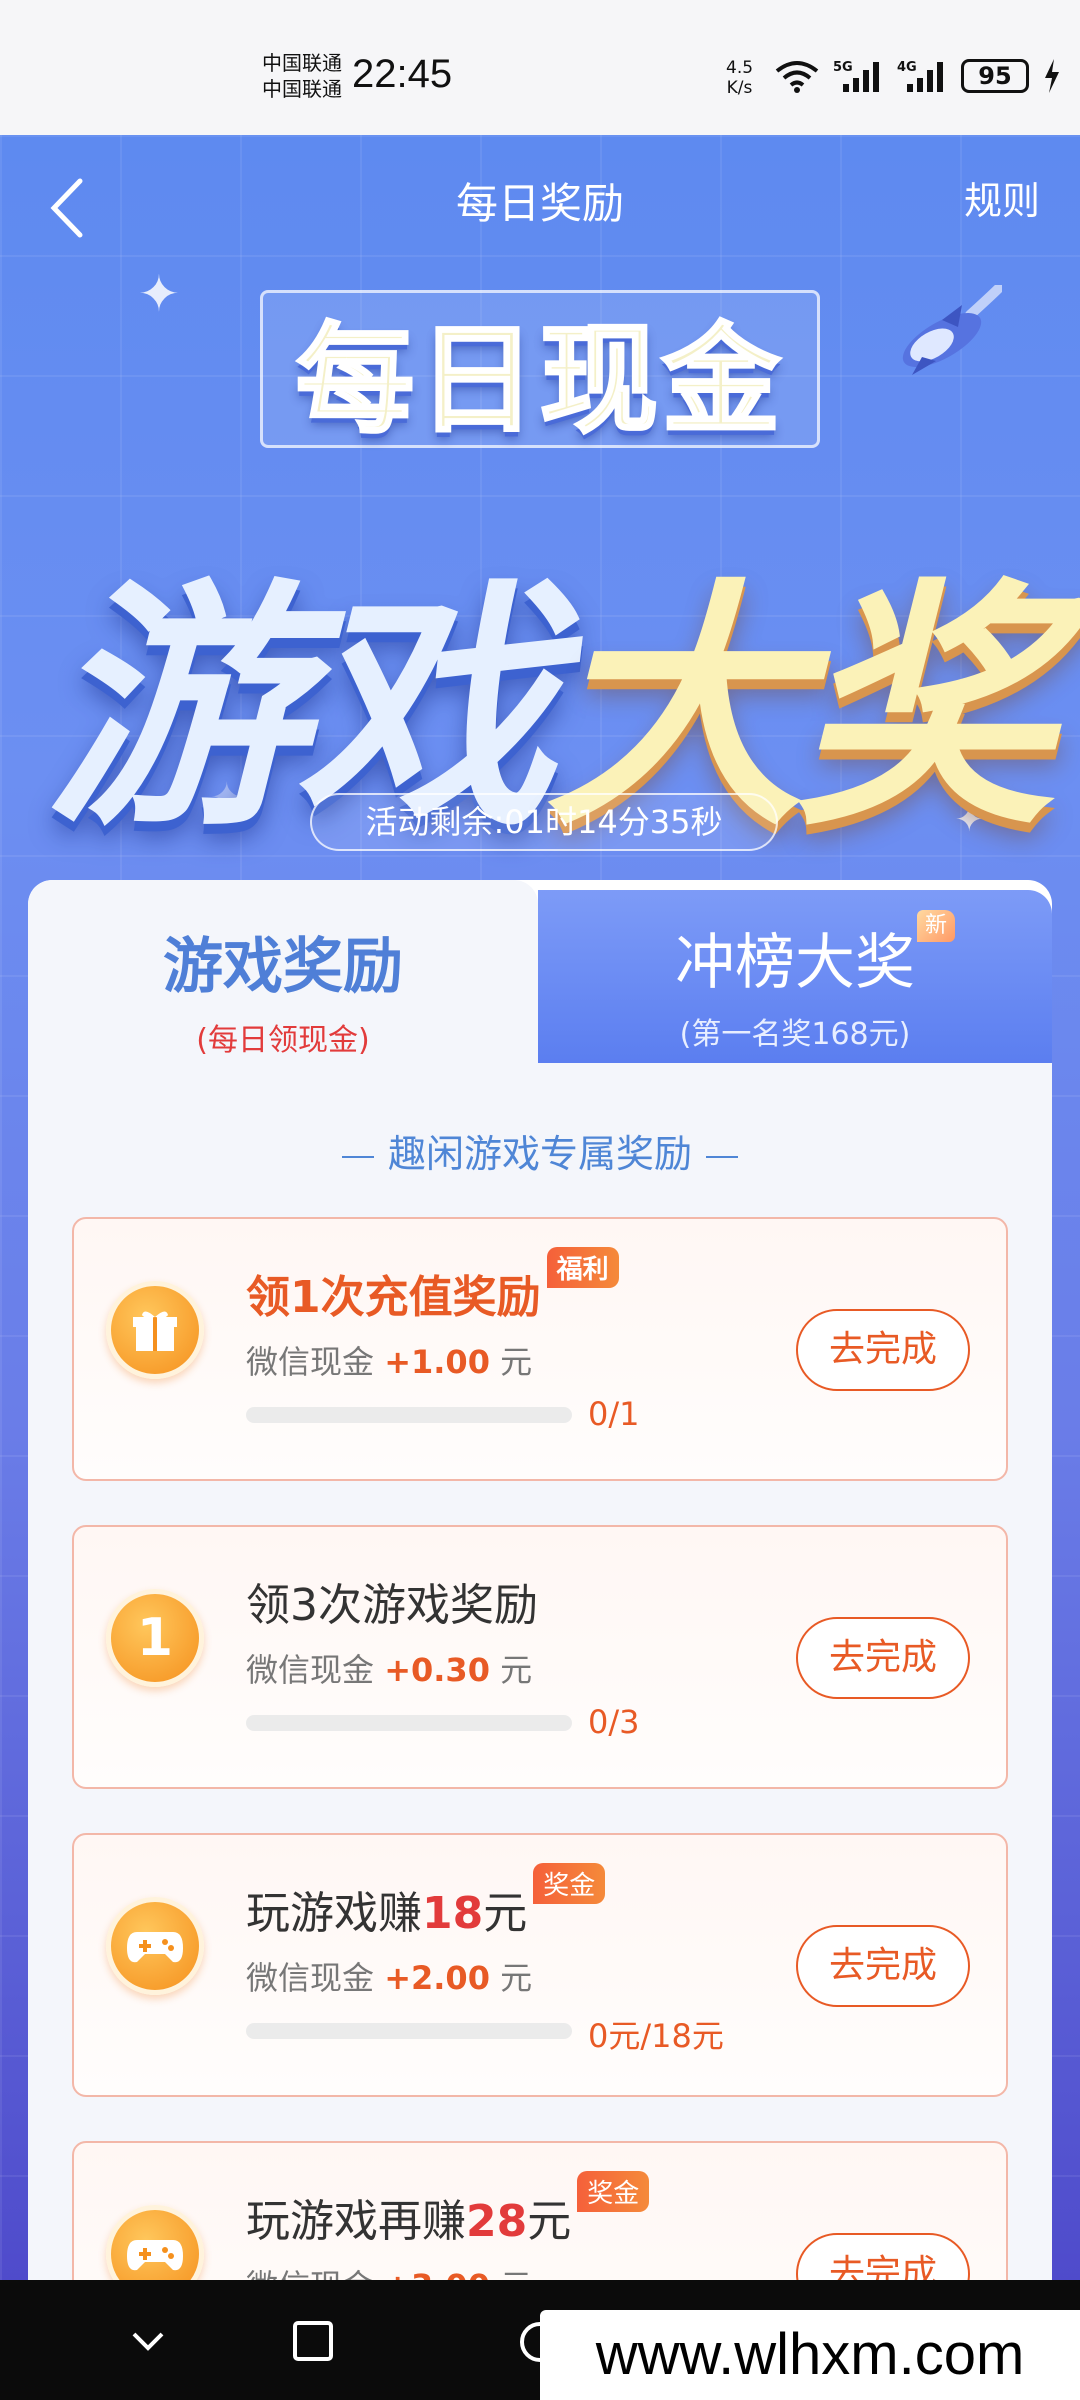  What do you see at coordinates (540, 1657) in the screenshot?
I see `task-item: 1 领3次游戏奖励 微信现金 +0.30 元 0/3 去完成` at bounding box center [540, 1657].